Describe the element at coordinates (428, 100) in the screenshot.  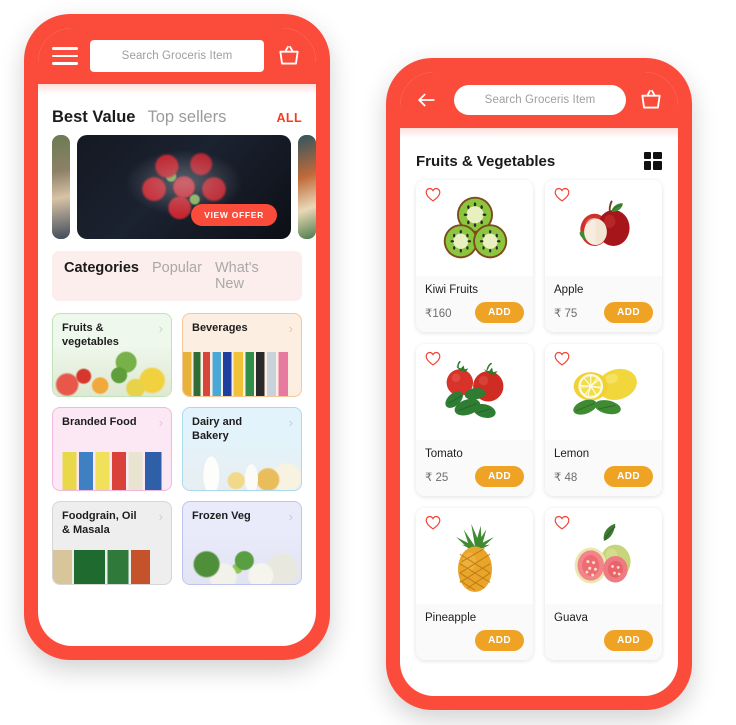
I see `back-arrow-icon` at that location.